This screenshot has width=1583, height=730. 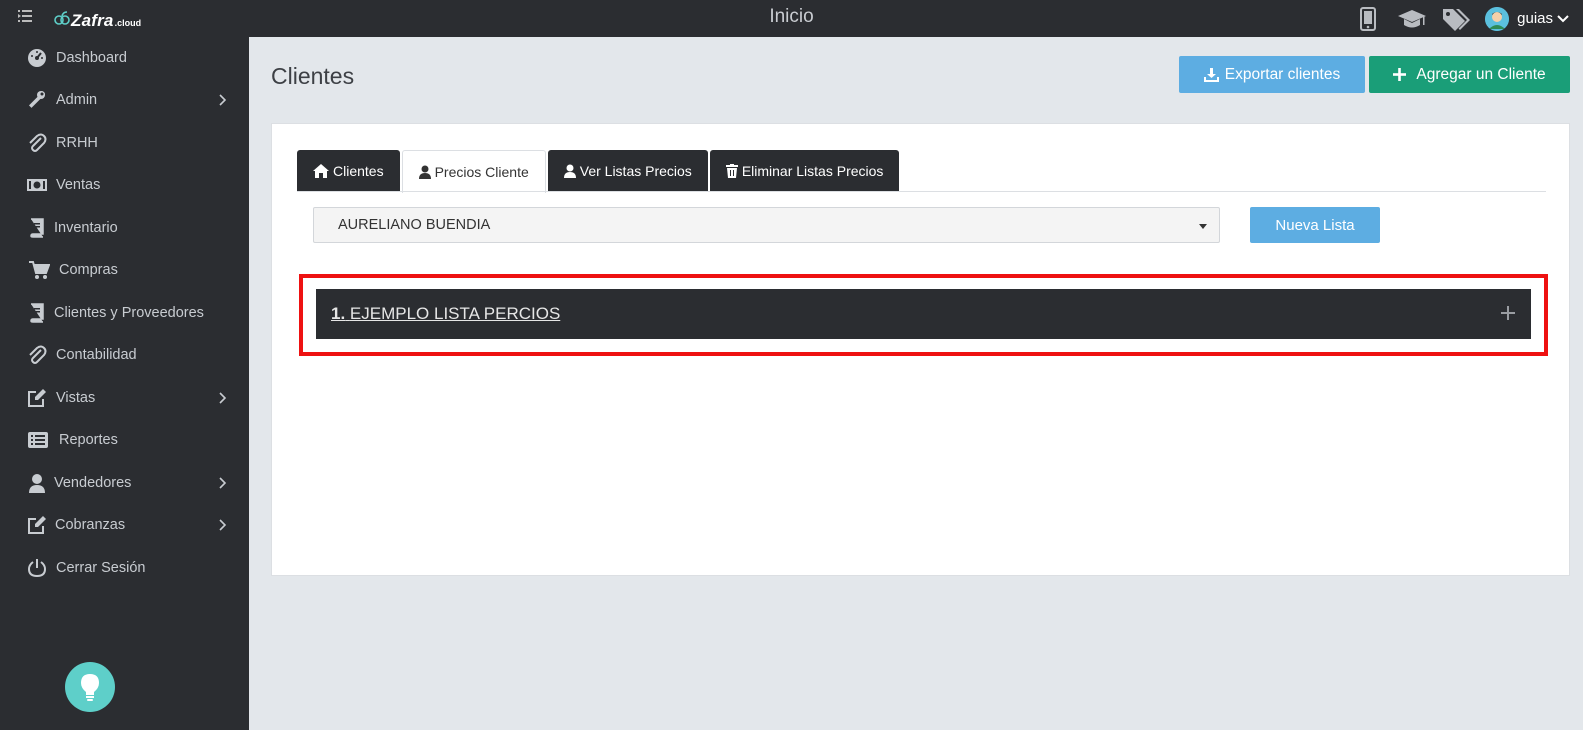 I want to click on tab-clientes: Clientes, so click(x=348, y=171).